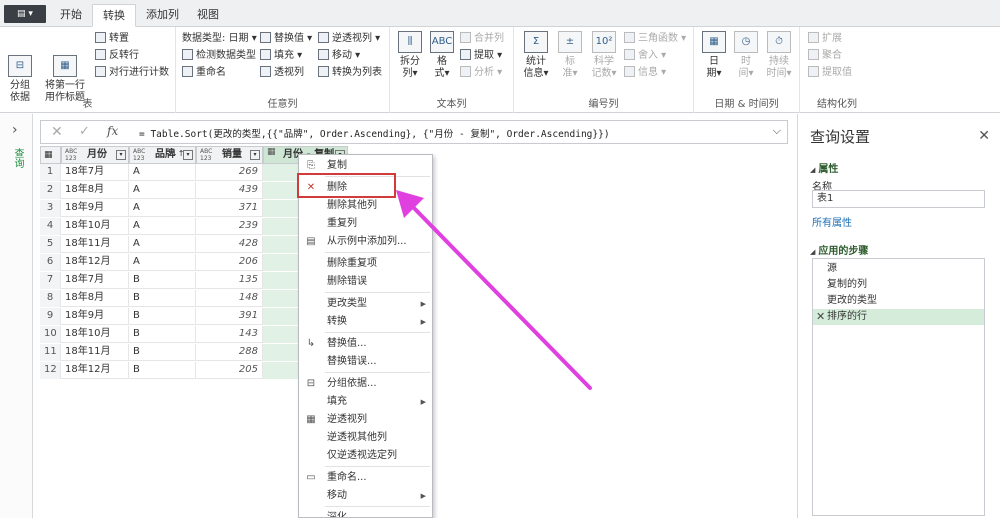 This screenshot has width=1000, height=518. I want to click on time-button: ◷ 时 间▾, so click(746, 55).